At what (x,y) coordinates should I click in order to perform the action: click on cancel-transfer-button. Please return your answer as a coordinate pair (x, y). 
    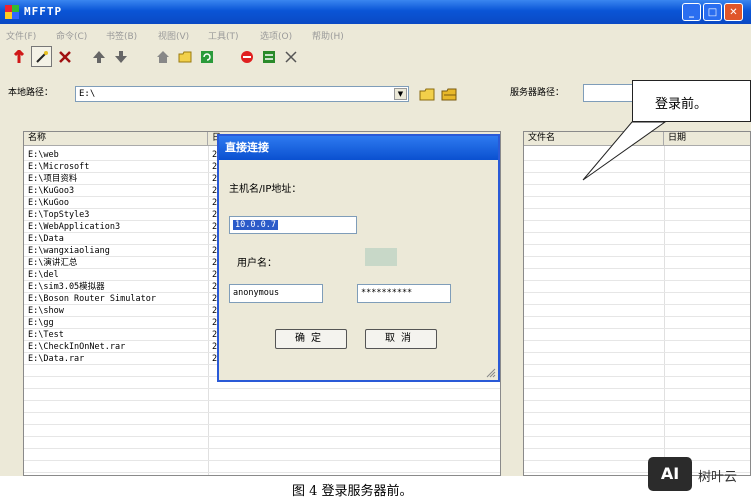
    Looking at the image, I should click on (290, 56).